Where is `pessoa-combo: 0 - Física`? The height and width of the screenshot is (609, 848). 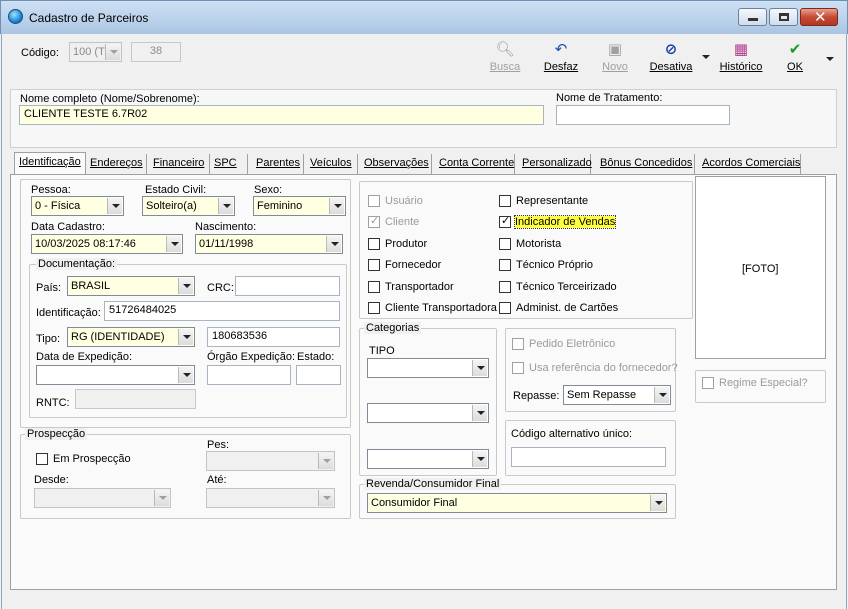 pessoa-combo: 0 - Física is located at coordinates (77, 206).